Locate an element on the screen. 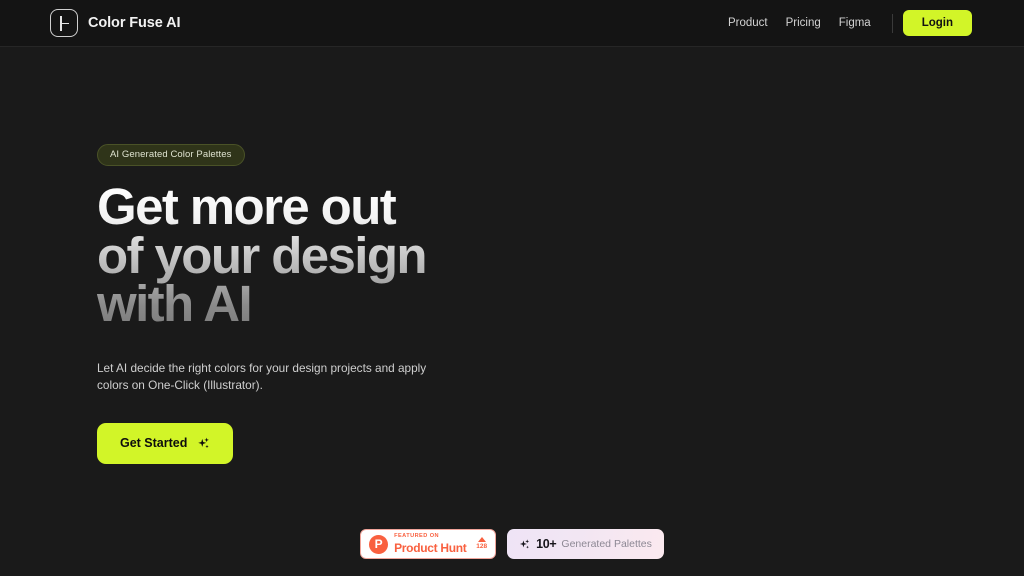 The height and width of the screenshot is (576, 1024). headline-line-3: with AI is located at coordinates (174, 304).